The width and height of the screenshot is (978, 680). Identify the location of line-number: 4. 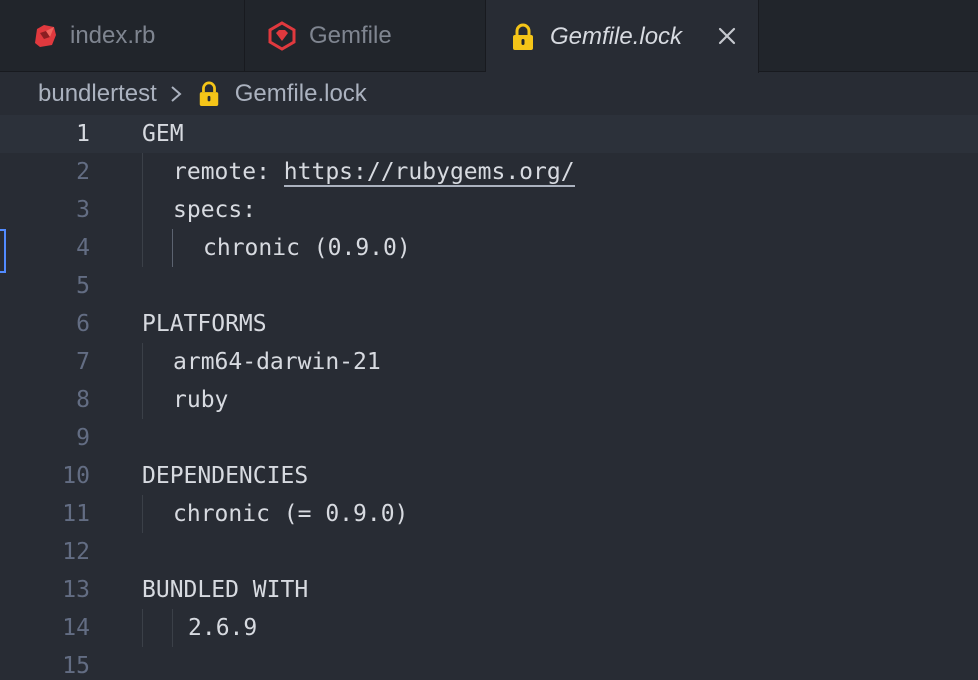
(83, 248).